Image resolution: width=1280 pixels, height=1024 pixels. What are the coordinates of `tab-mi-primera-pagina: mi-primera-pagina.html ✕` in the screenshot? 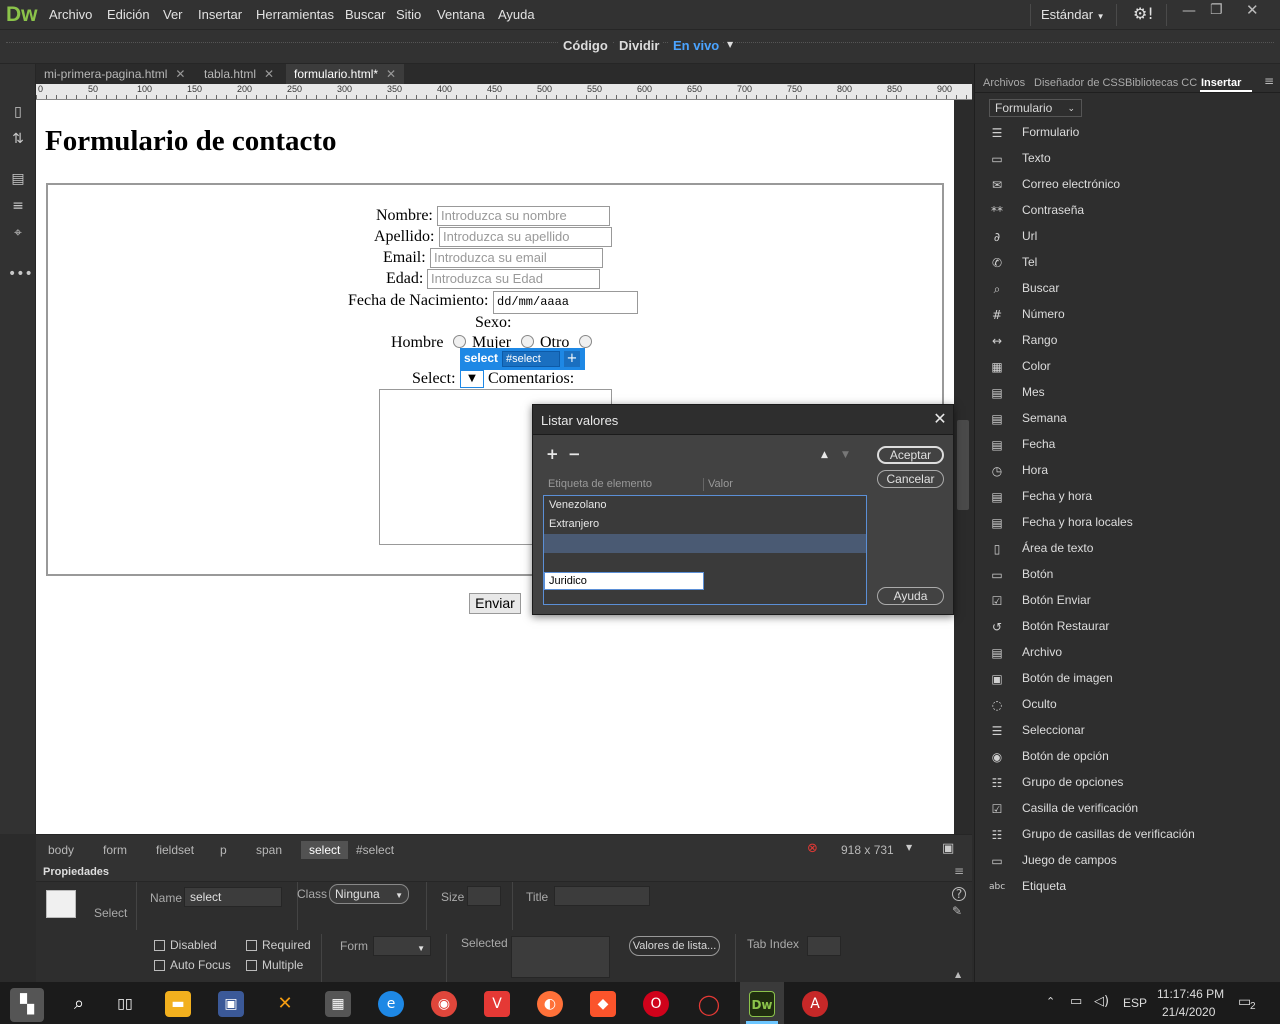 It's located at (115, 74).